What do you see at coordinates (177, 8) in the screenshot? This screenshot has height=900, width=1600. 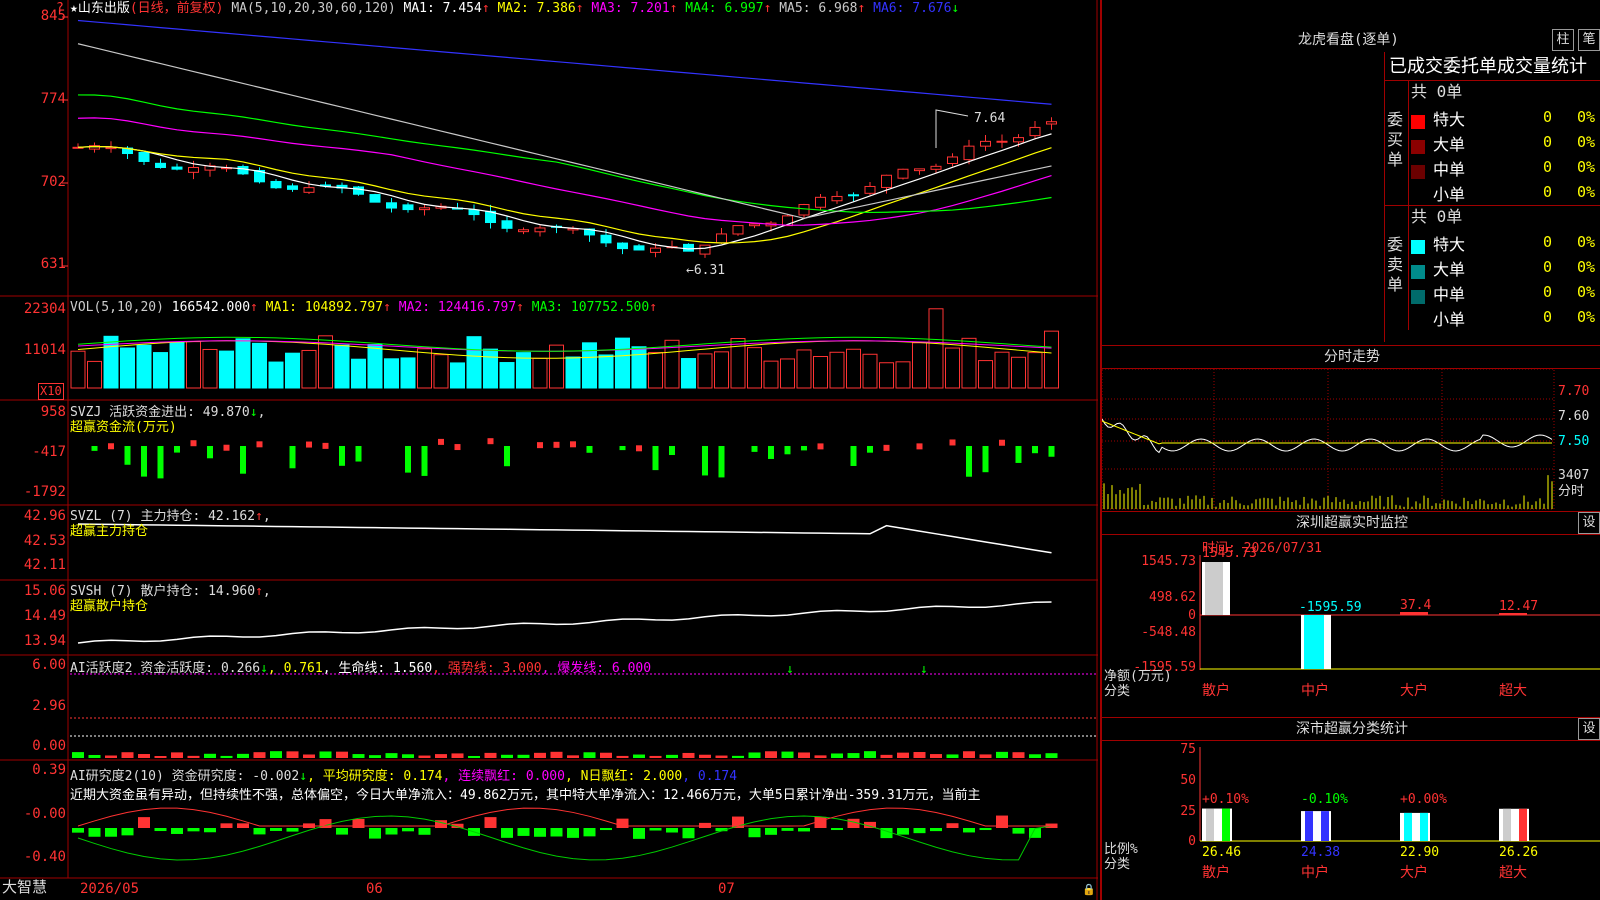 I see `chart-mode: (日线，前复权)` at bounding box center [177, 8].